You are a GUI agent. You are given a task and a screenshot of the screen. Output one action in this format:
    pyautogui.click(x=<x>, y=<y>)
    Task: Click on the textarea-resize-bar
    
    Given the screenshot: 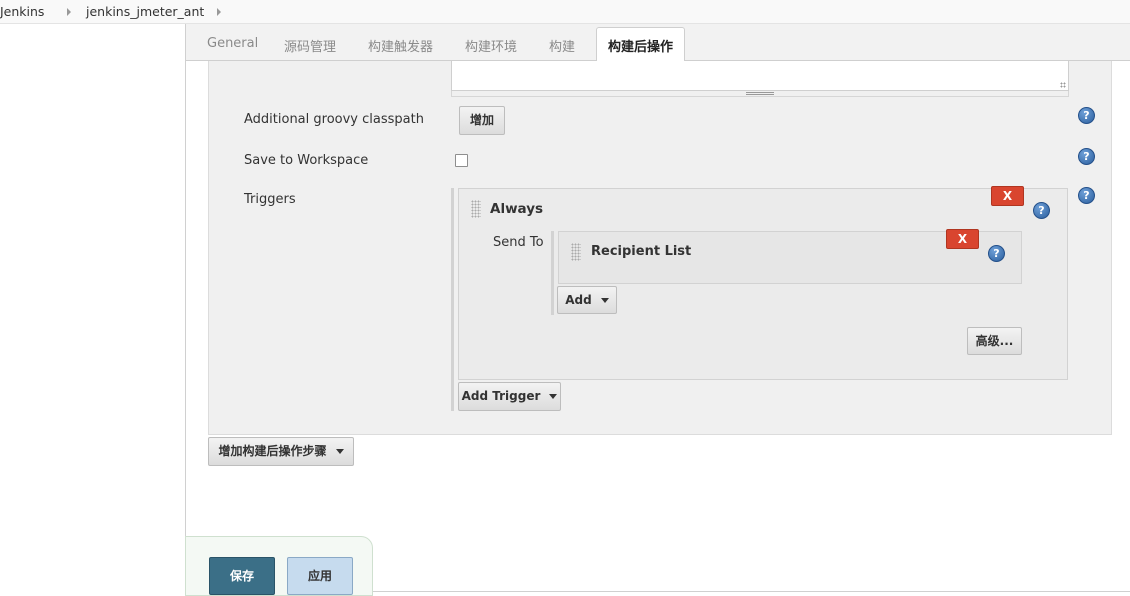 What is the action you would take?
    pyautogui.click(x=760, y=94)
    